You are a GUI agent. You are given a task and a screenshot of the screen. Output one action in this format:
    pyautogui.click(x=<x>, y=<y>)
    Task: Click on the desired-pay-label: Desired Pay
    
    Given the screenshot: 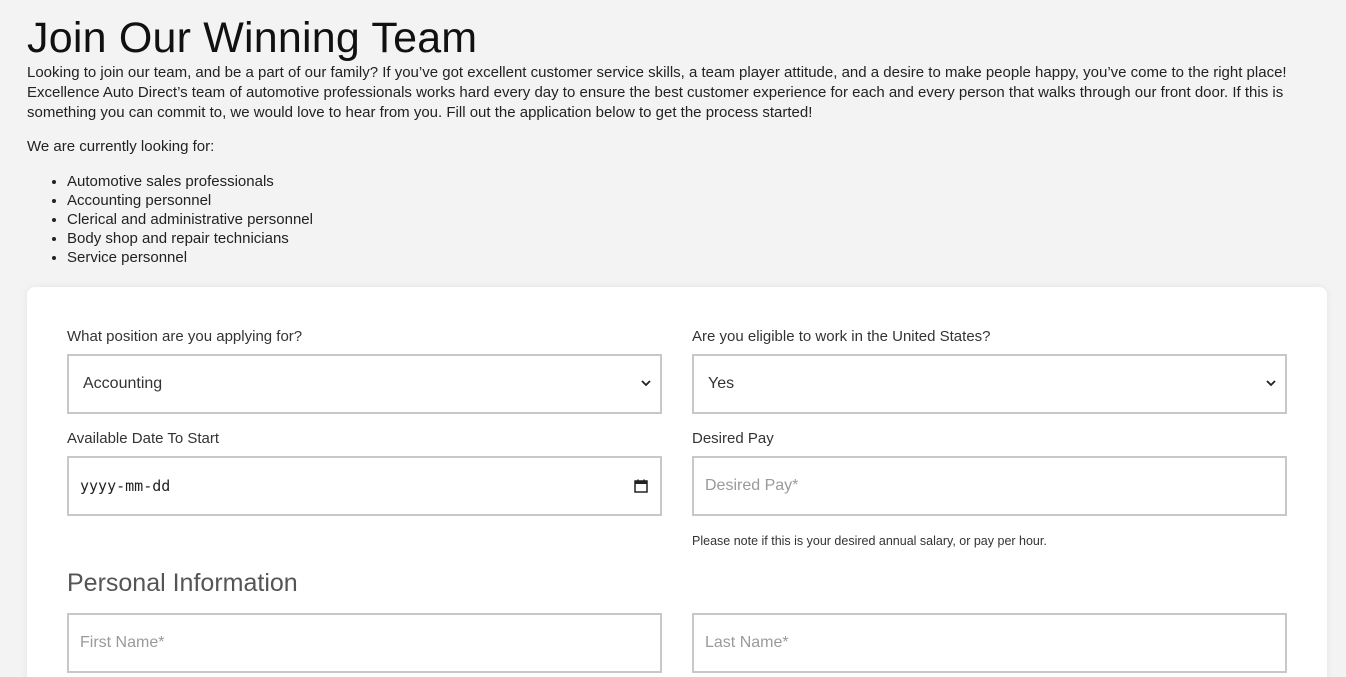 What is the action you would take?
    pyautogui.click(x=733, y=438)
    